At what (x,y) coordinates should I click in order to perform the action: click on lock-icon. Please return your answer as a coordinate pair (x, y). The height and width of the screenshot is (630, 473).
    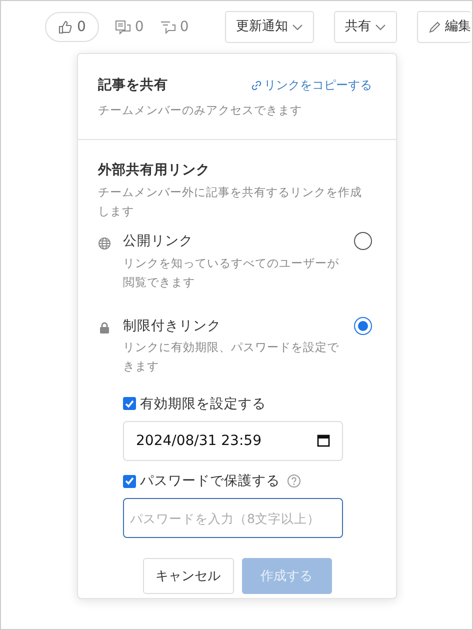
    Looking at the image, I should click on (104, 327).